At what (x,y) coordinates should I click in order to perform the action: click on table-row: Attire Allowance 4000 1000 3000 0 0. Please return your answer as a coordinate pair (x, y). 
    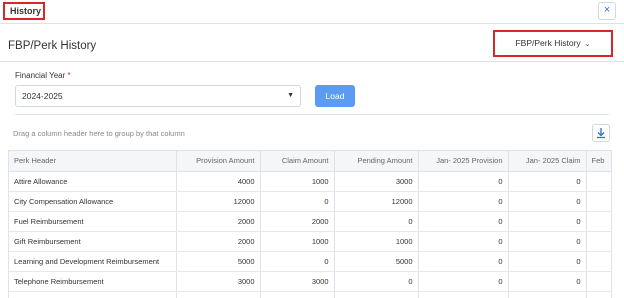
    Looking at the image, I should click on (310, 181).